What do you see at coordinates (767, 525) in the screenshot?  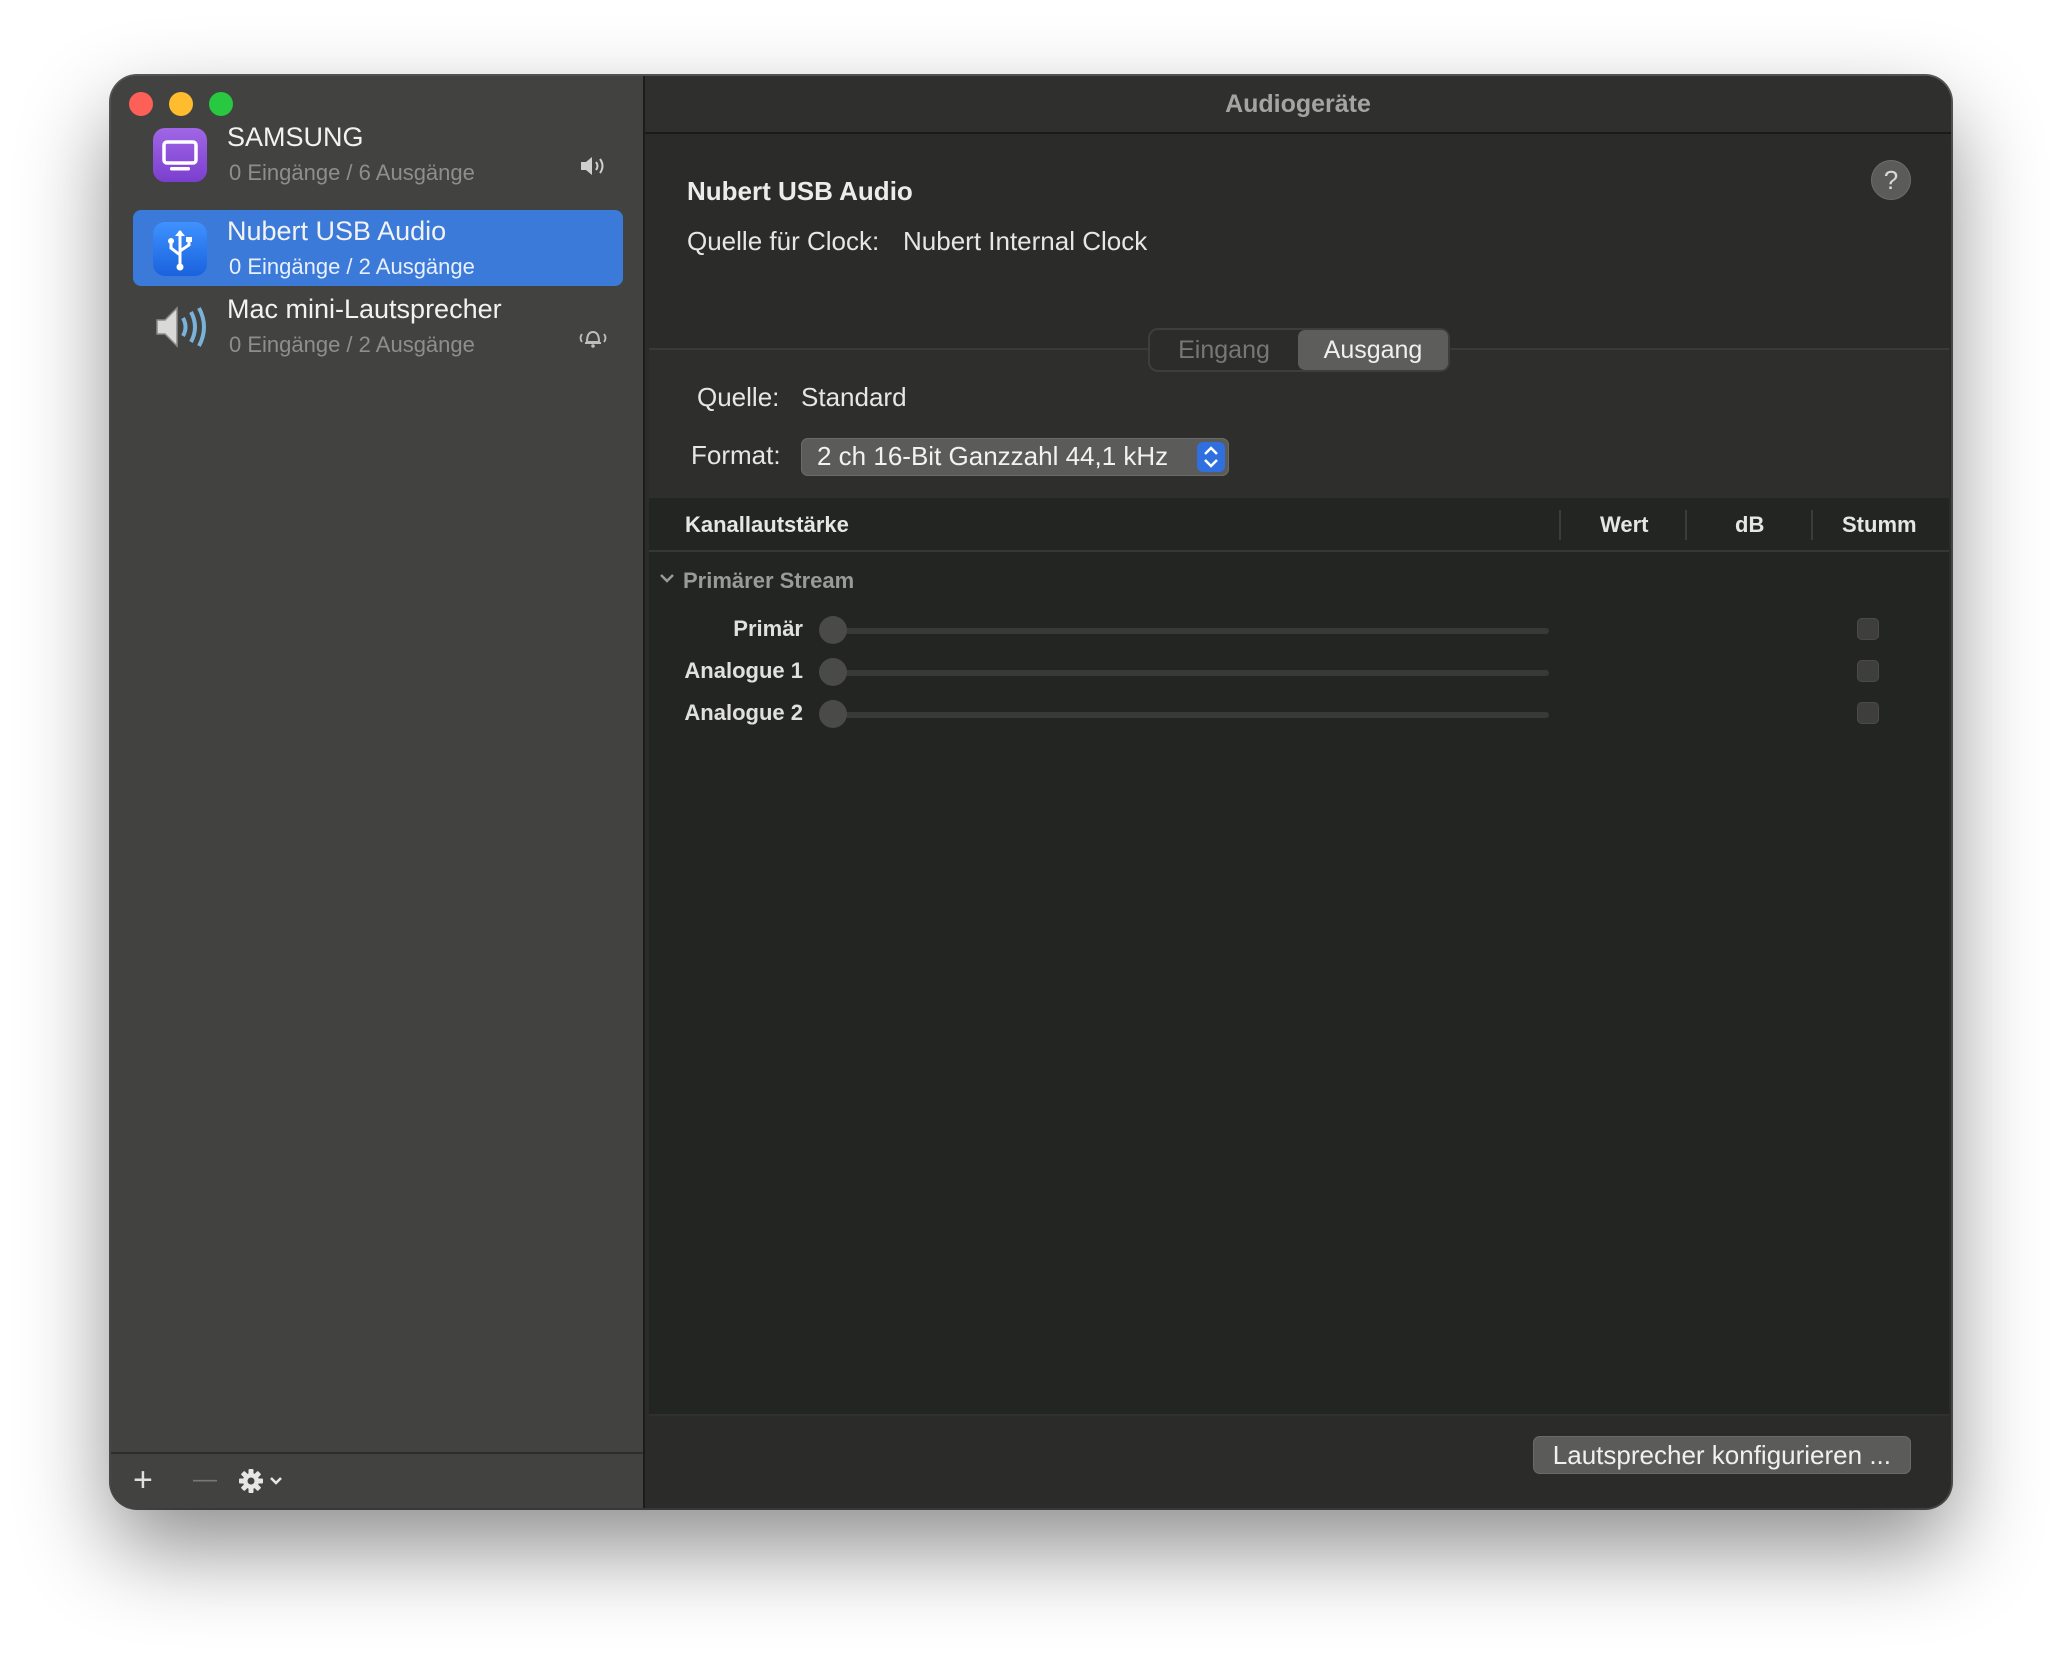 I see `column-header-channel-volume: Kanallautstärke` at bounding box center [767, 525].